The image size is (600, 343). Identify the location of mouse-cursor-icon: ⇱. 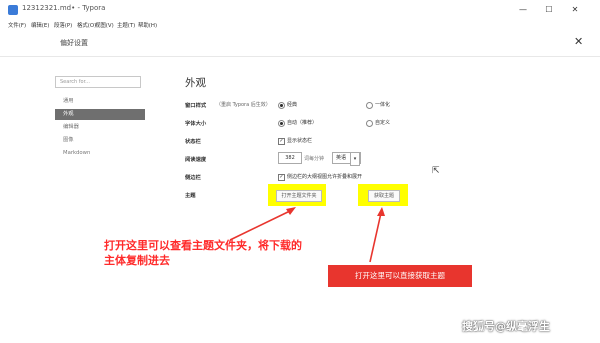
(436, 171).